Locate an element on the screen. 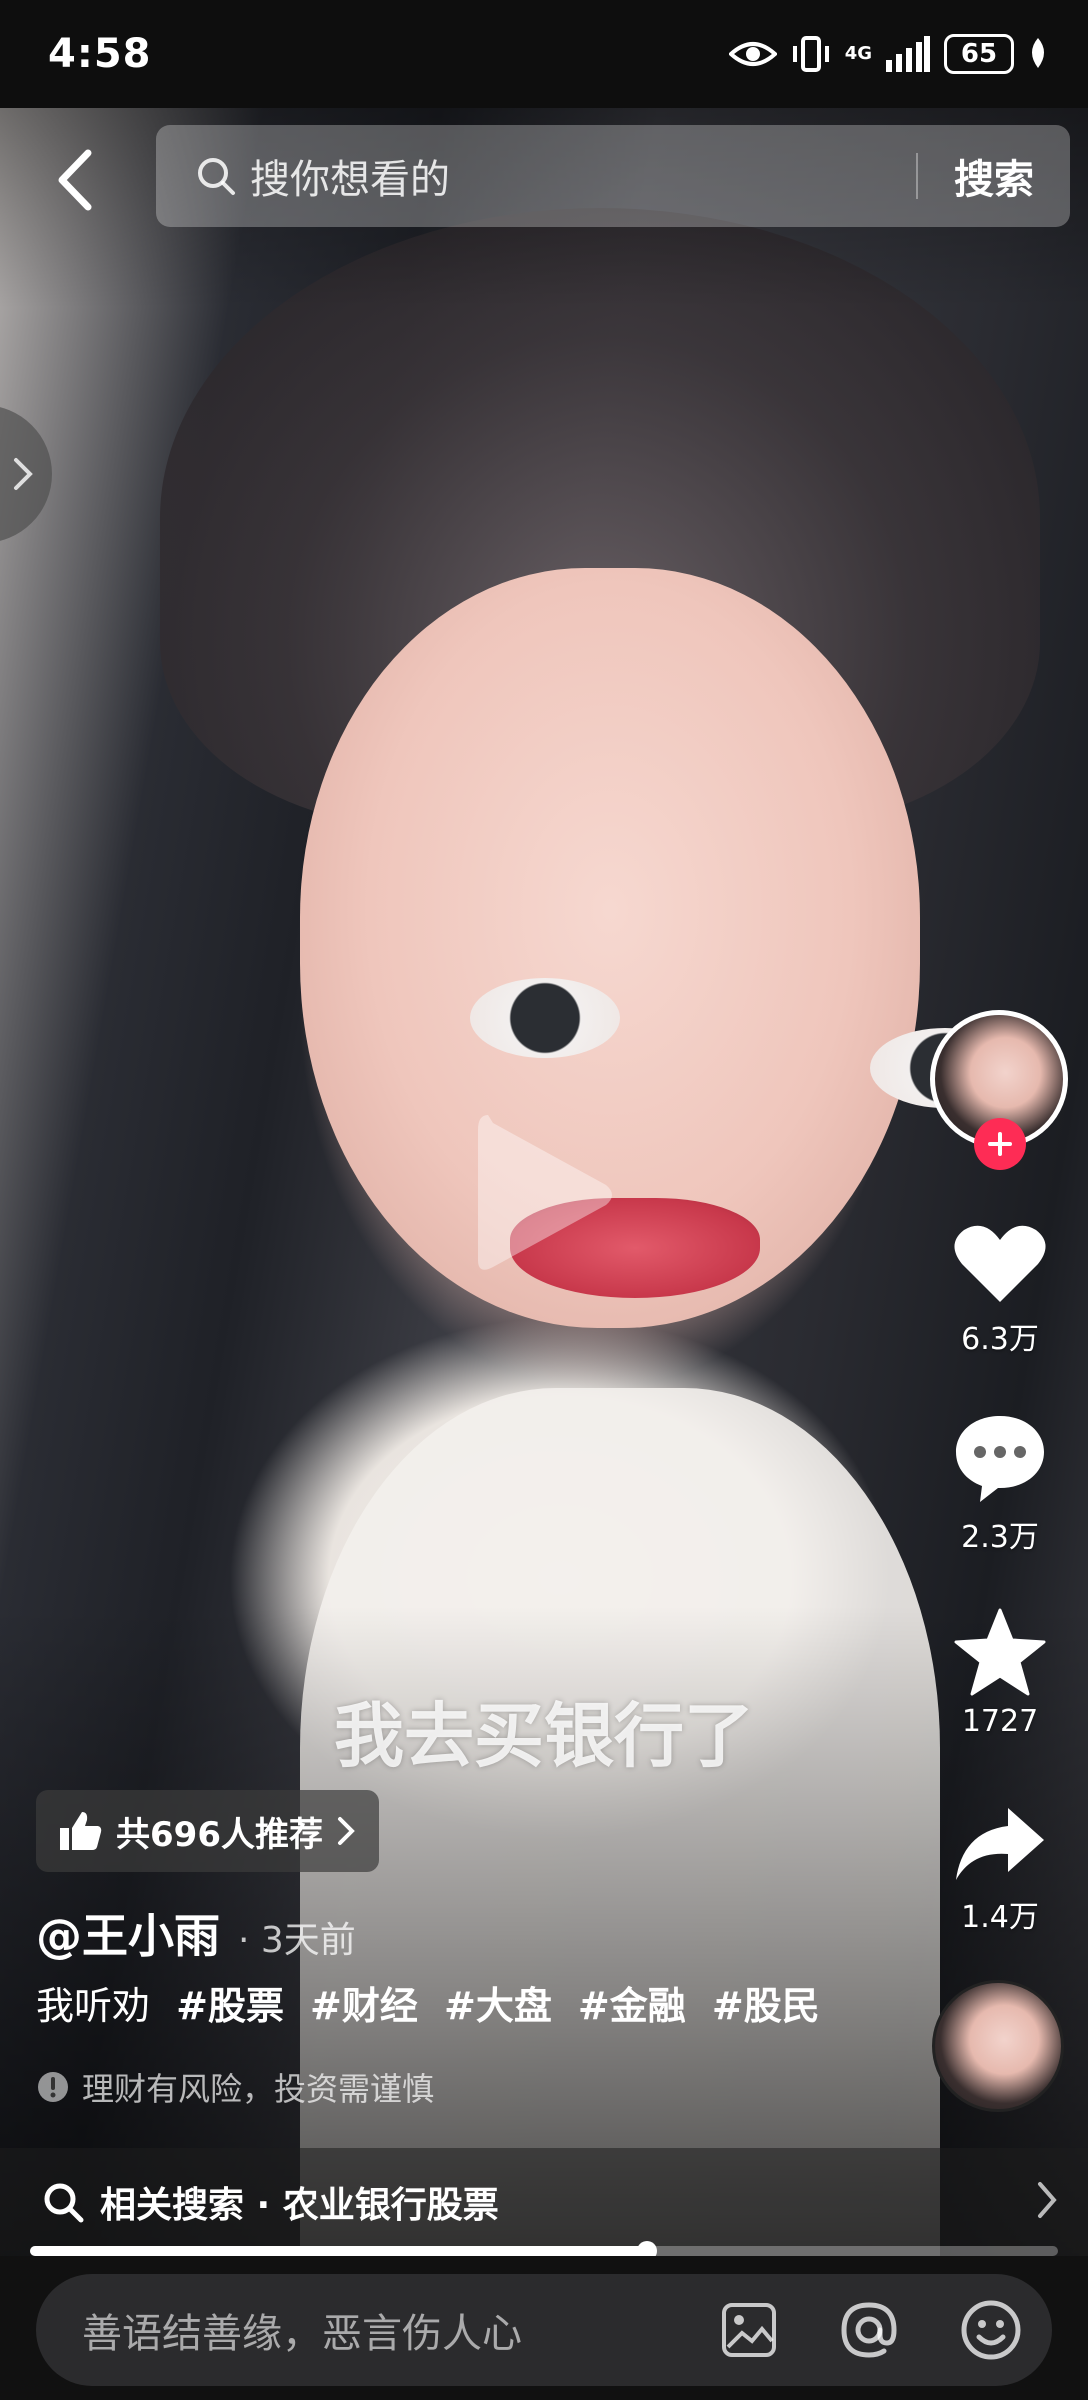 This screenshot has height=2400, width=1088. author-name: @王小雨 is located at coordinates (128, 1933).